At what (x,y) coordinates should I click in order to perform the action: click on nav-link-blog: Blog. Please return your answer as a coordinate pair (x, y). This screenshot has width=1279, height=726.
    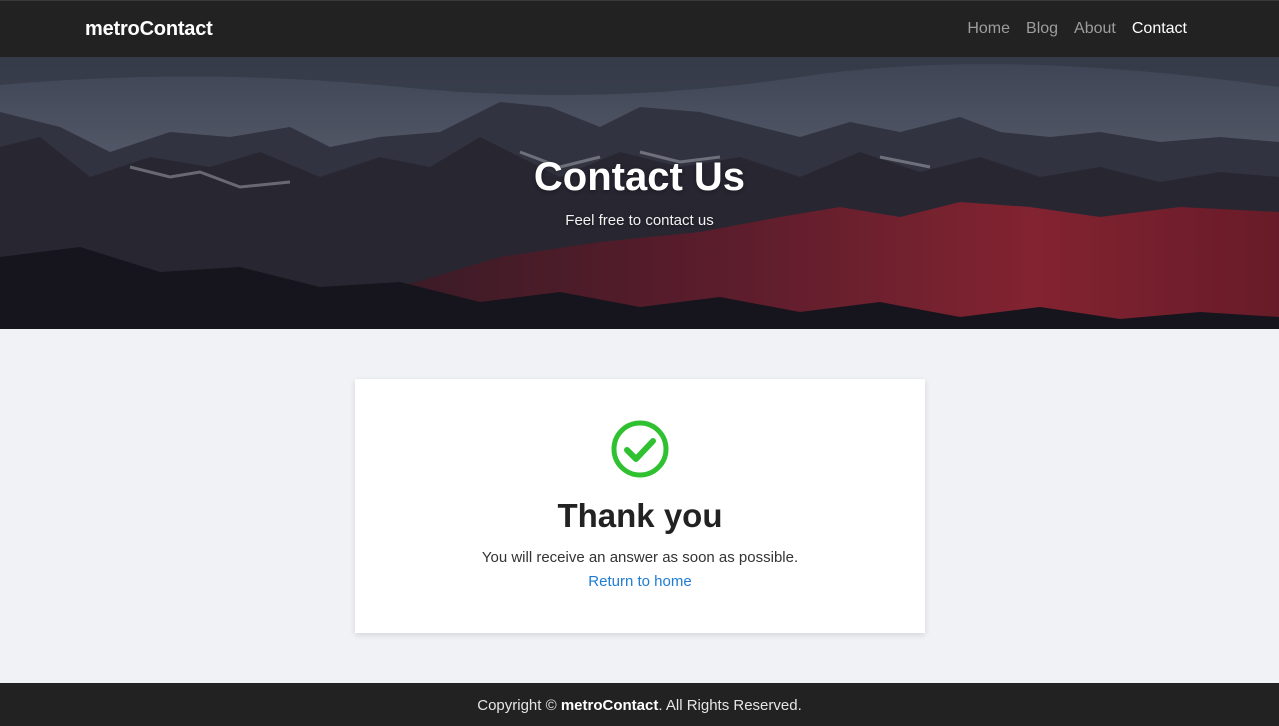
    Looking at the image, I should click on (1042, 29).